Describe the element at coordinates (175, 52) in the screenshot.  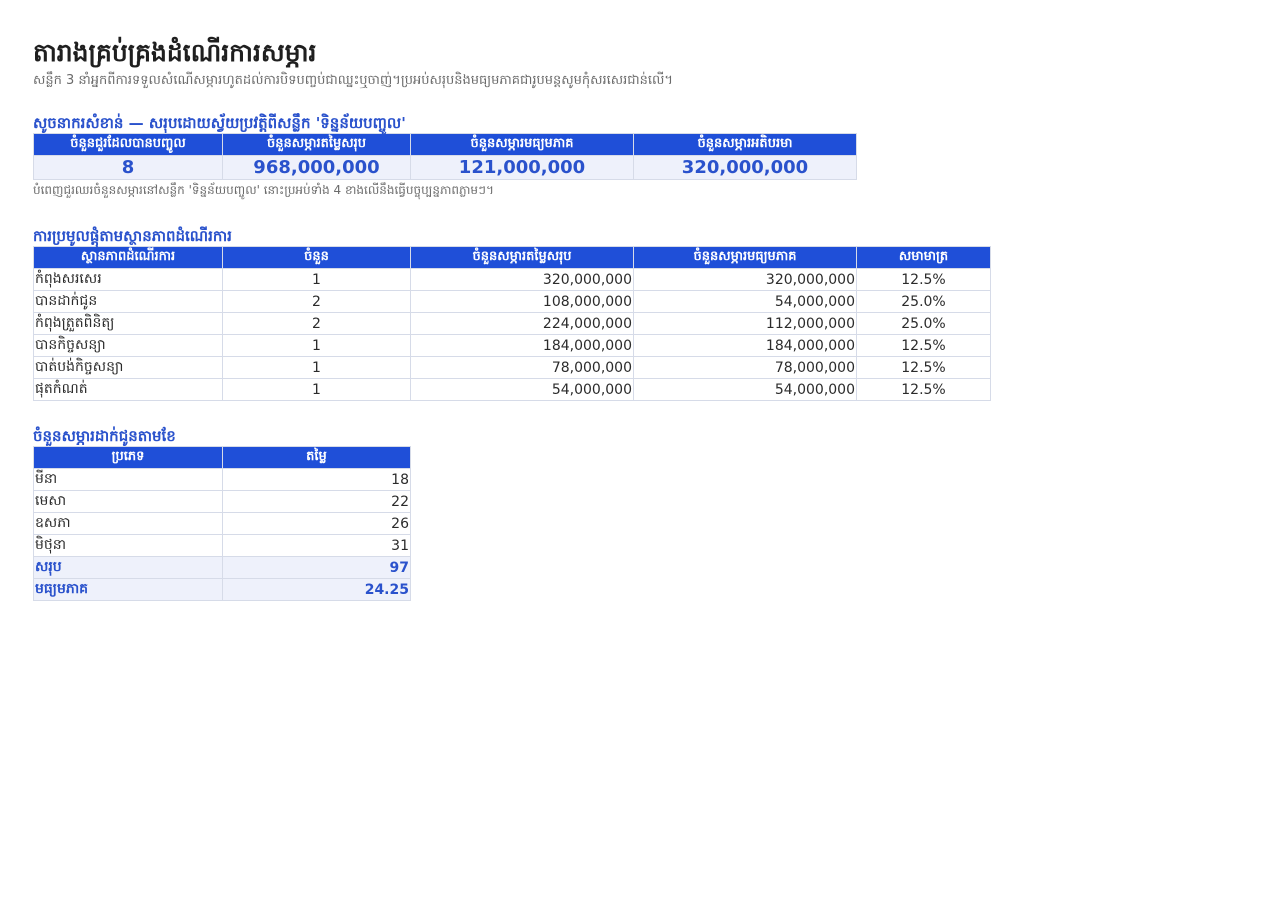
I see `page-title: តារាងគ្រប់គ្រងដំណើរការសម្ភារ` at that location.